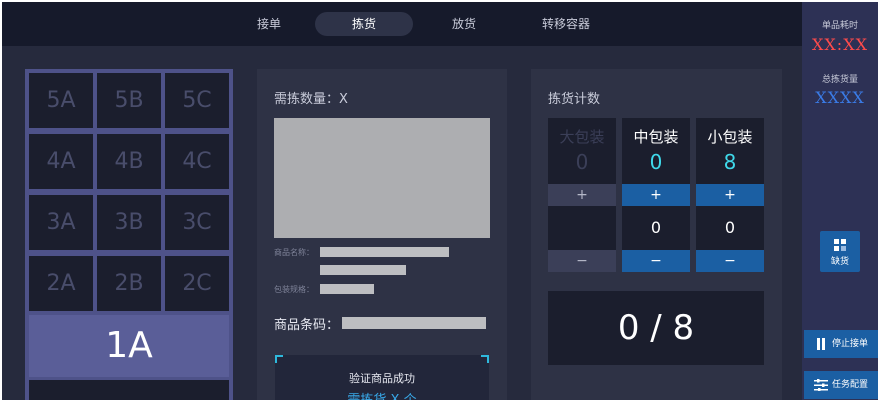 The image size is (880, 400). What do you see at coordinates (129, 283) in the screenshot?
I see `bin-2b: 2B` at bounding box center [129, 283].